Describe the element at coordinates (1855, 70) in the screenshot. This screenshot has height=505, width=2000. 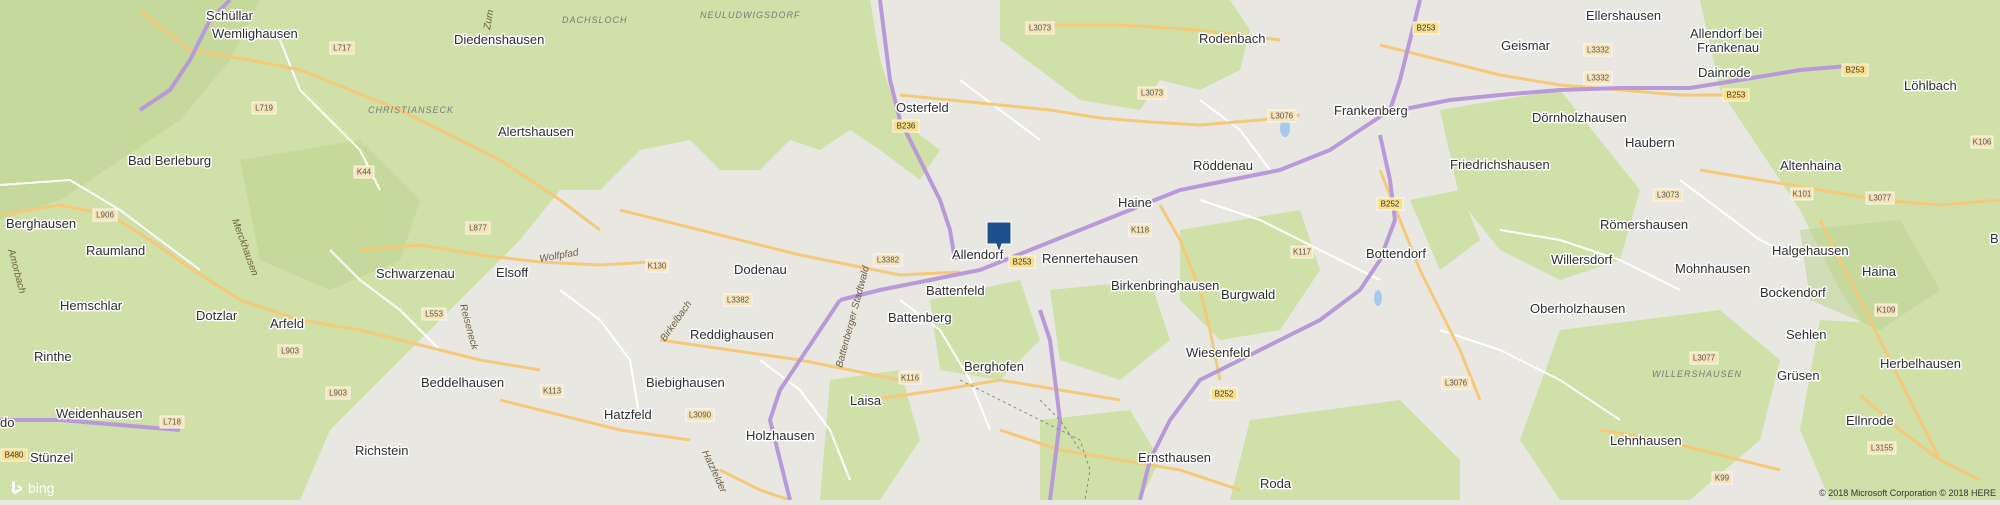
I see `road-shield-B253_x: B253` at that location.